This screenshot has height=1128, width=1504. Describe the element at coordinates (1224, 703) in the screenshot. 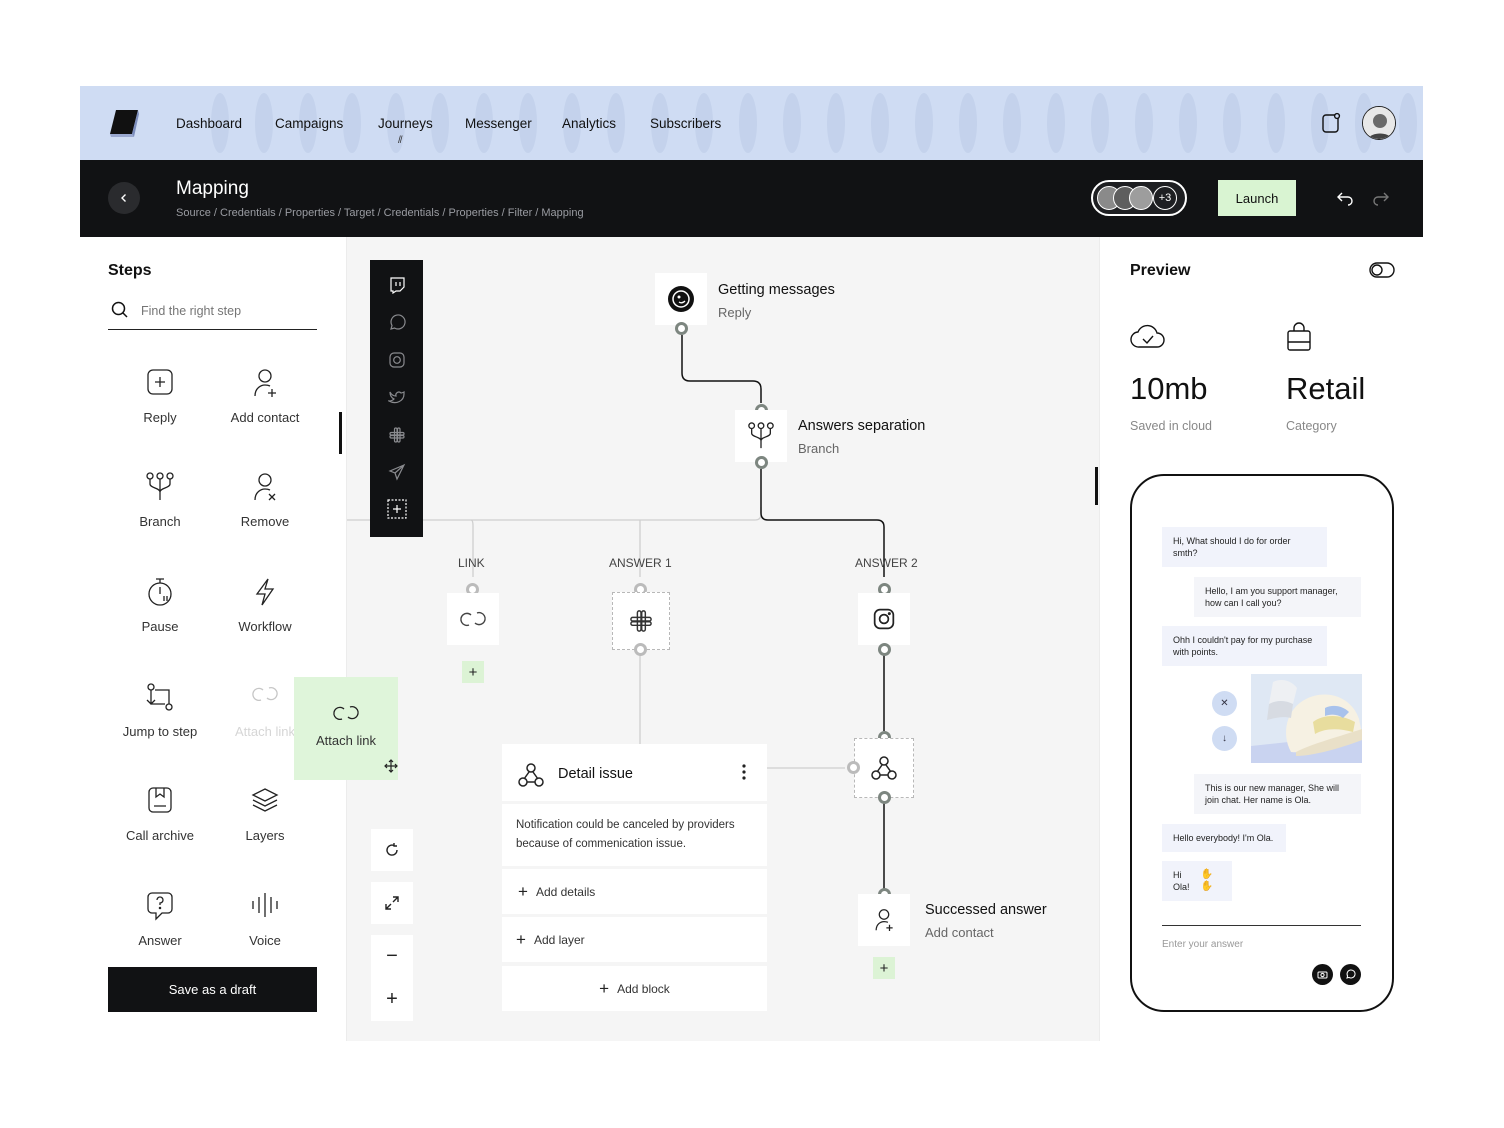

I see `close-icon: ✕` at that location.